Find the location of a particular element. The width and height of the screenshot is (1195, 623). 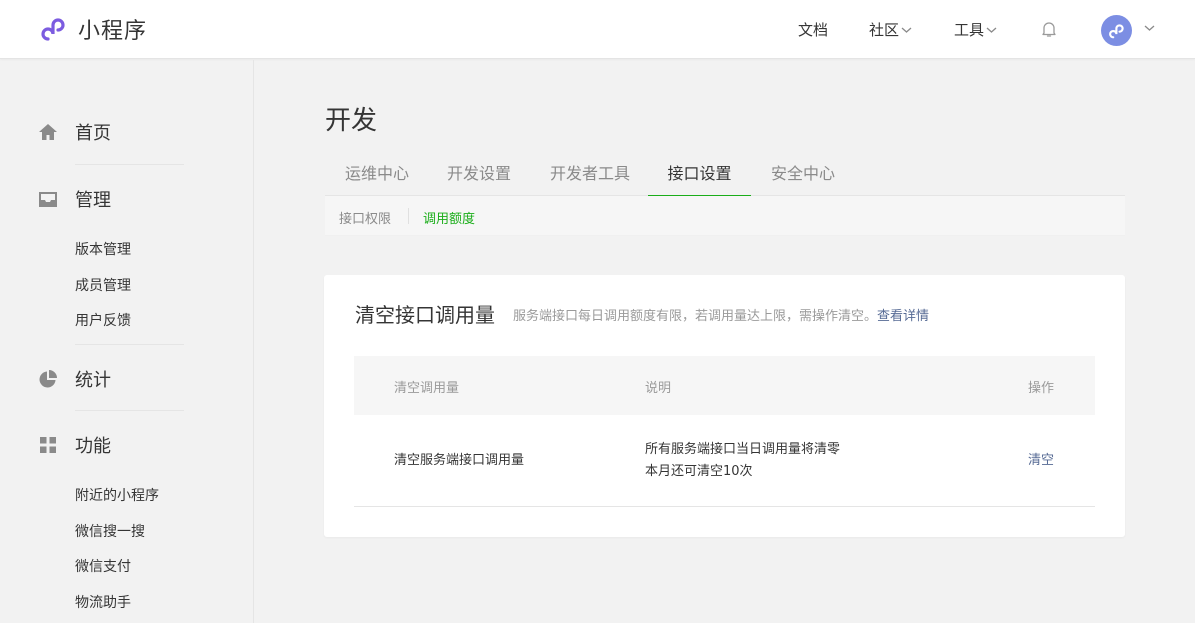

sidebar-item-home: 首页 is located at coordinates (74, 132).